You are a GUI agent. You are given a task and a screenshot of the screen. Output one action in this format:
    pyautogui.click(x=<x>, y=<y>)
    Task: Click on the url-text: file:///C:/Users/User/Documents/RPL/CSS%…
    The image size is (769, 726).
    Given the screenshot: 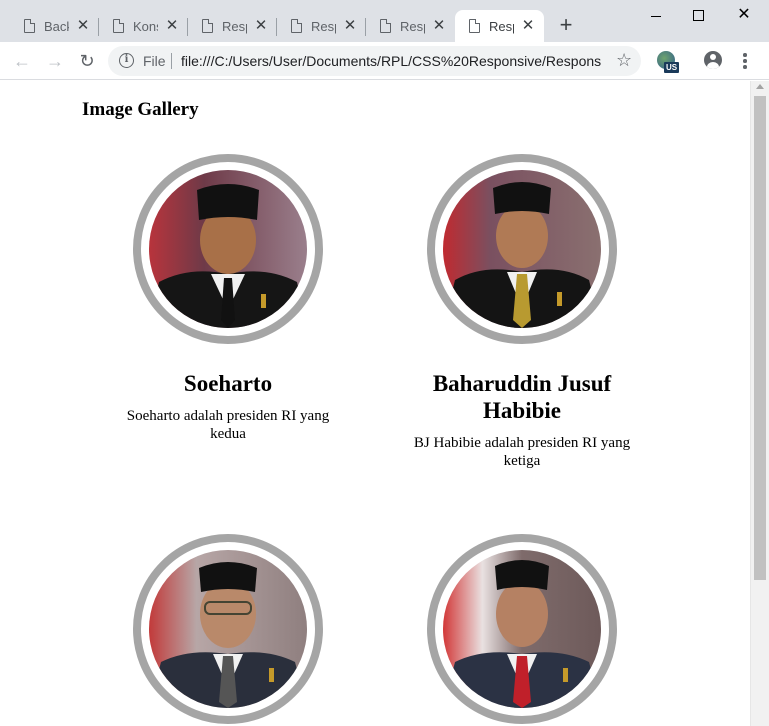 What is the action you would take?
    pyautogui.click(x=391, y=61)
    